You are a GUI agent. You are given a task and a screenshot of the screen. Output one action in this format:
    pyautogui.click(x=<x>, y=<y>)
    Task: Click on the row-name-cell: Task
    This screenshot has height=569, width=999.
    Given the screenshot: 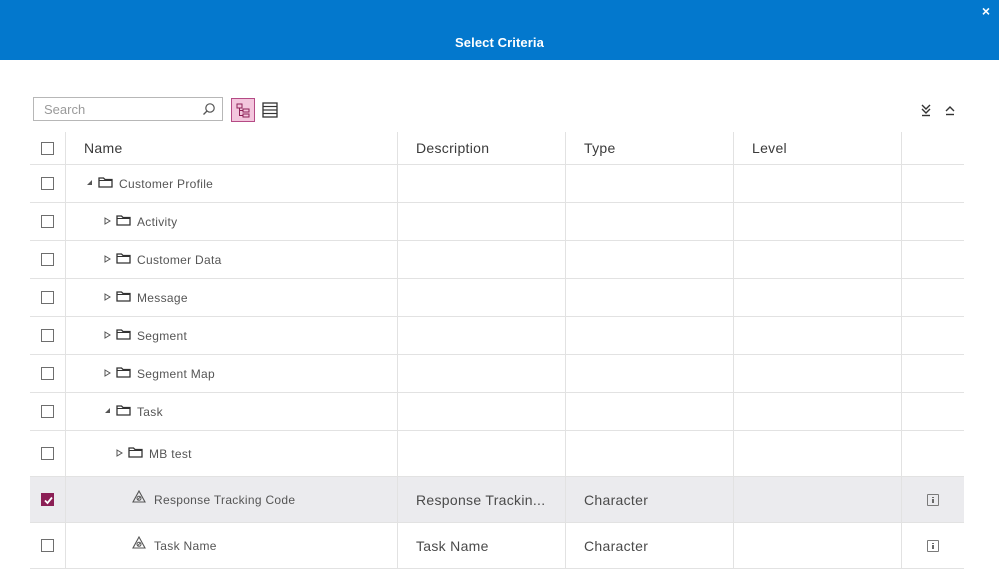 What is the action you would take?
    pyautogui.click(x=232, y=411)
    